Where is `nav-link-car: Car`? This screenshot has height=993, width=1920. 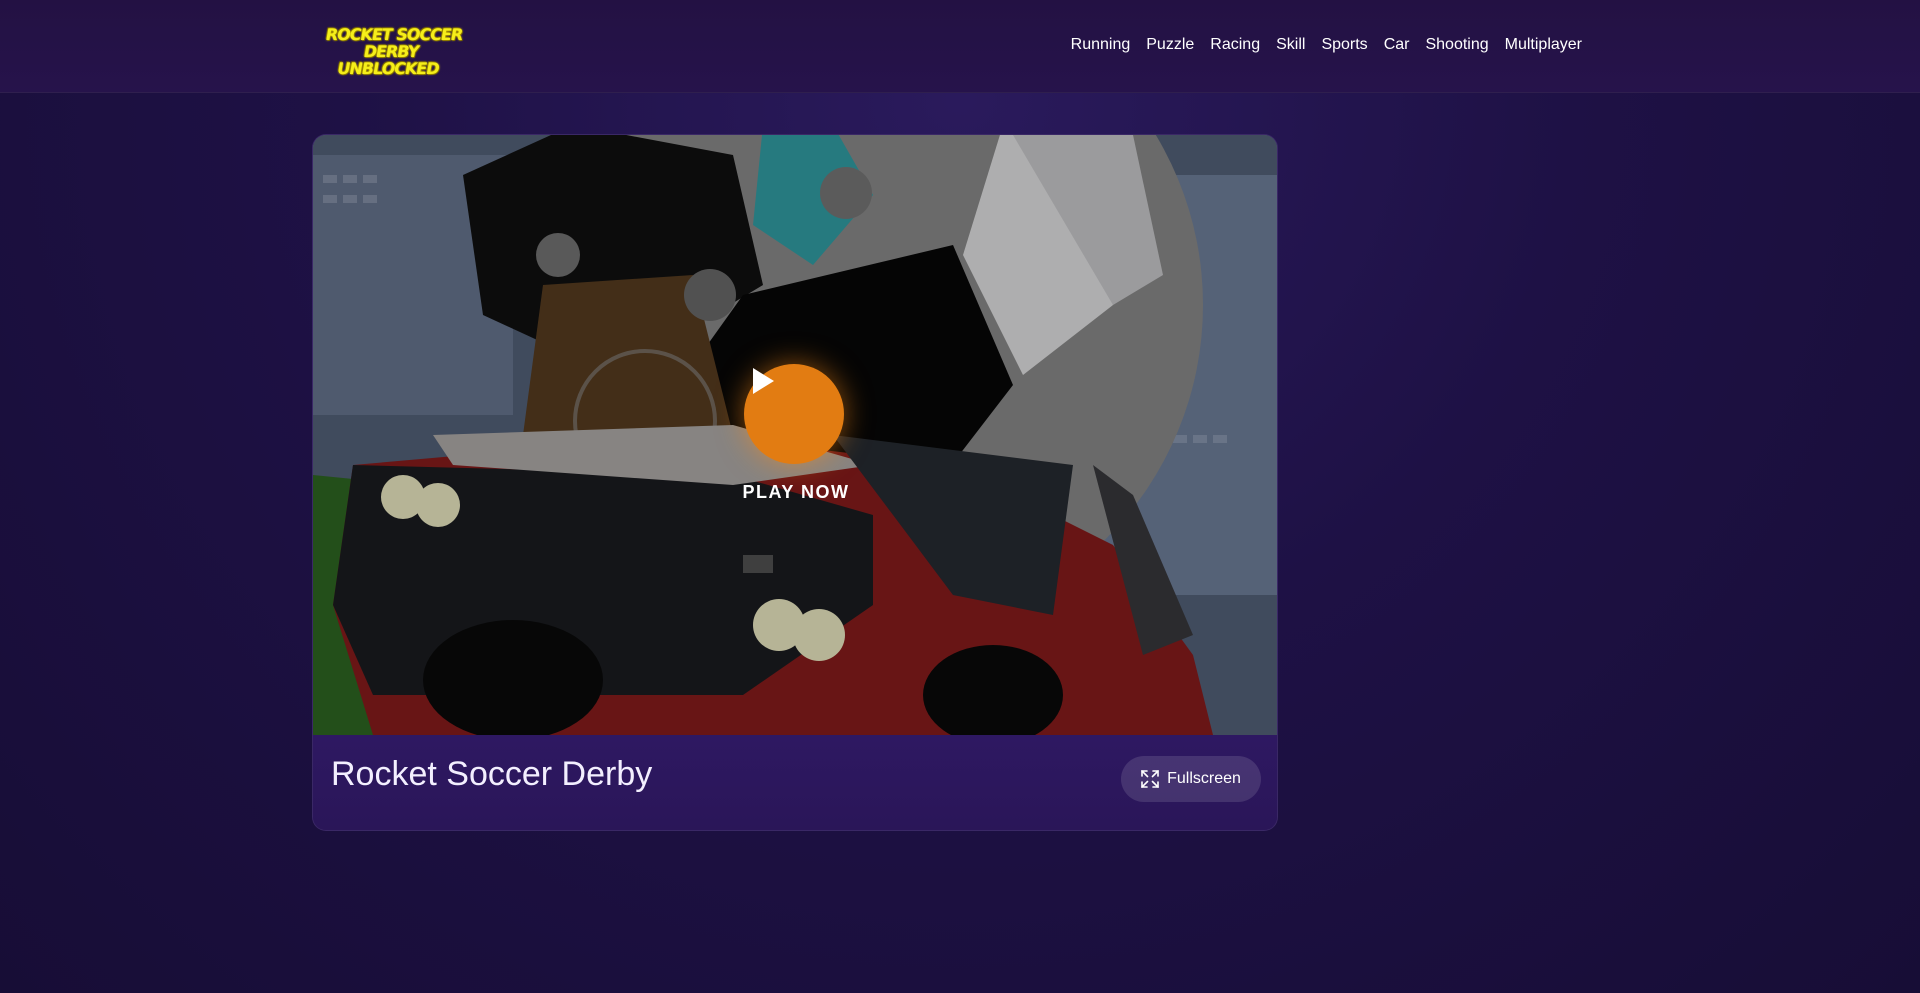 nav-link-car: Car is located at coordinates (1397, 45).